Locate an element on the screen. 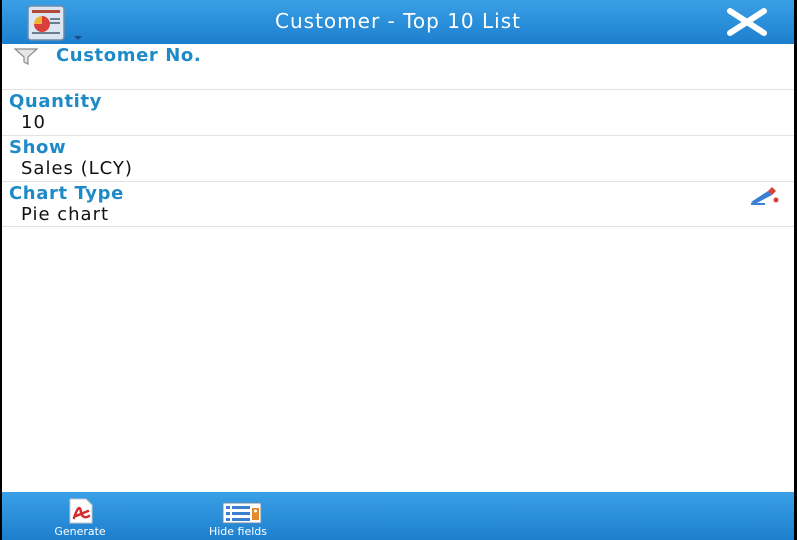 Image resolution: width=797 pixels, height=540 pixels. hide-fields-button: Hide fields is located at coordinates (238, 516).